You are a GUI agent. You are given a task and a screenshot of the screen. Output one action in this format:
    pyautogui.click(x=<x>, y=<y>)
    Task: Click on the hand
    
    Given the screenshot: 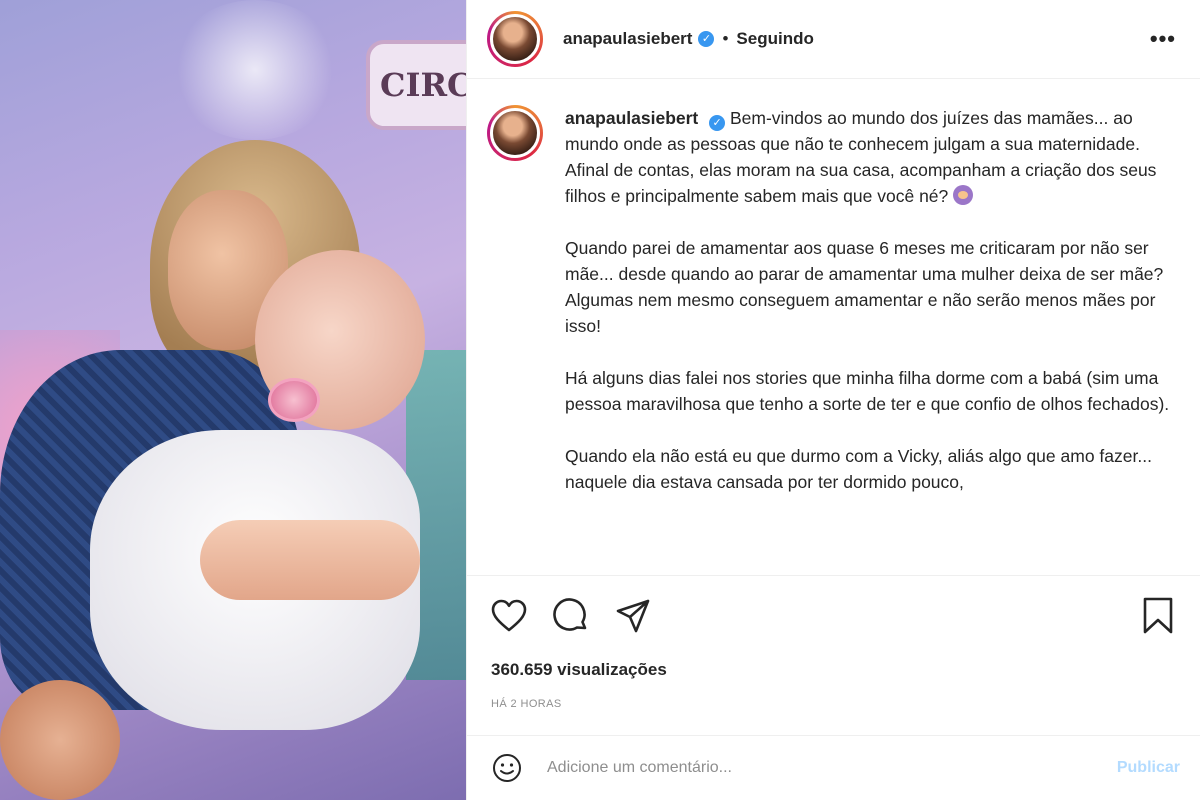 What is the action you would take?
    pyautogui.click(x=60, y=740)
    